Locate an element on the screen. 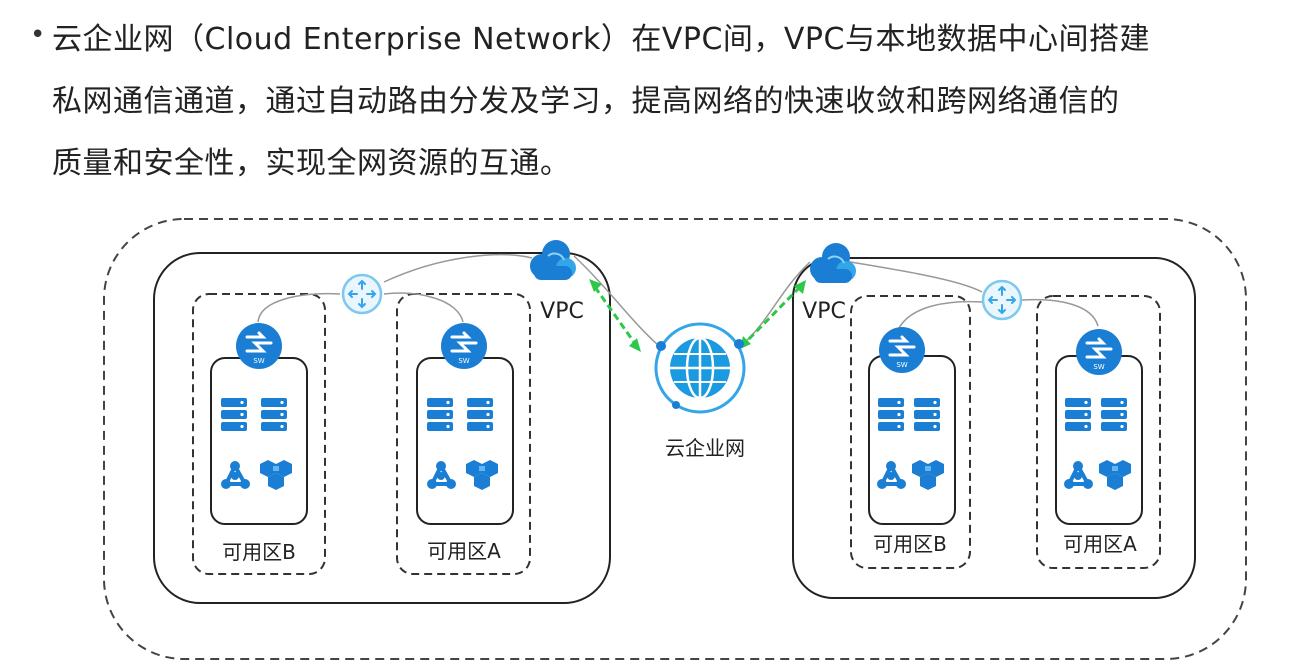  left-zone-a-label: 可用区A is located at coordinates (464, 551).